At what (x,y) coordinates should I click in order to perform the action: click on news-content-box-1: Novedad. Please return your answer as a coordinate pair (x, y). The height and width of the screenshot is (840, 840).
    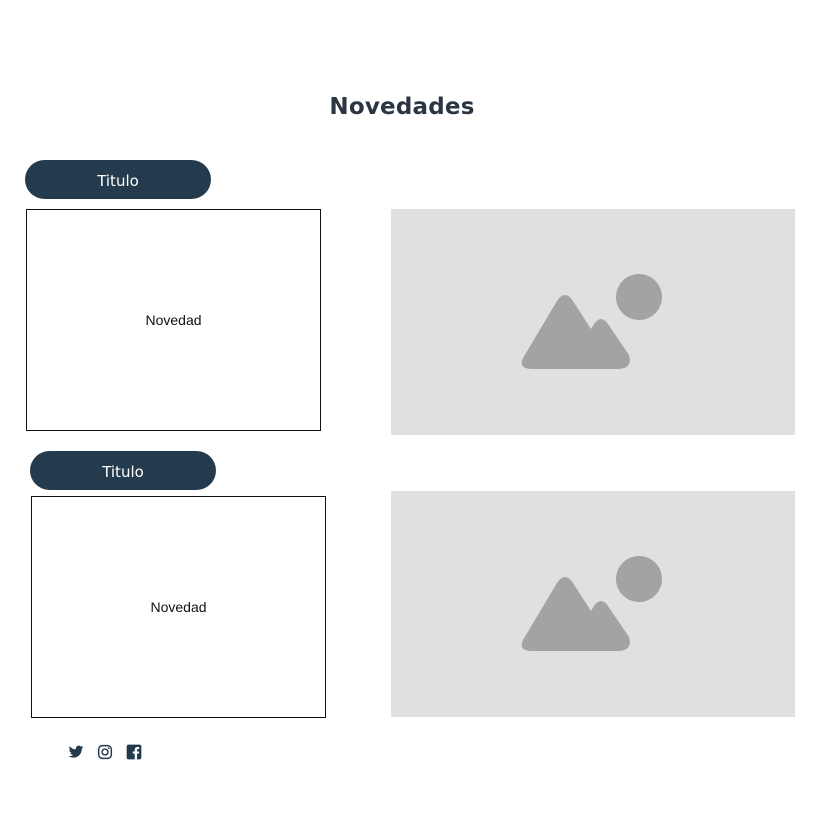
    Looking at the image, I should click on (173, 320).